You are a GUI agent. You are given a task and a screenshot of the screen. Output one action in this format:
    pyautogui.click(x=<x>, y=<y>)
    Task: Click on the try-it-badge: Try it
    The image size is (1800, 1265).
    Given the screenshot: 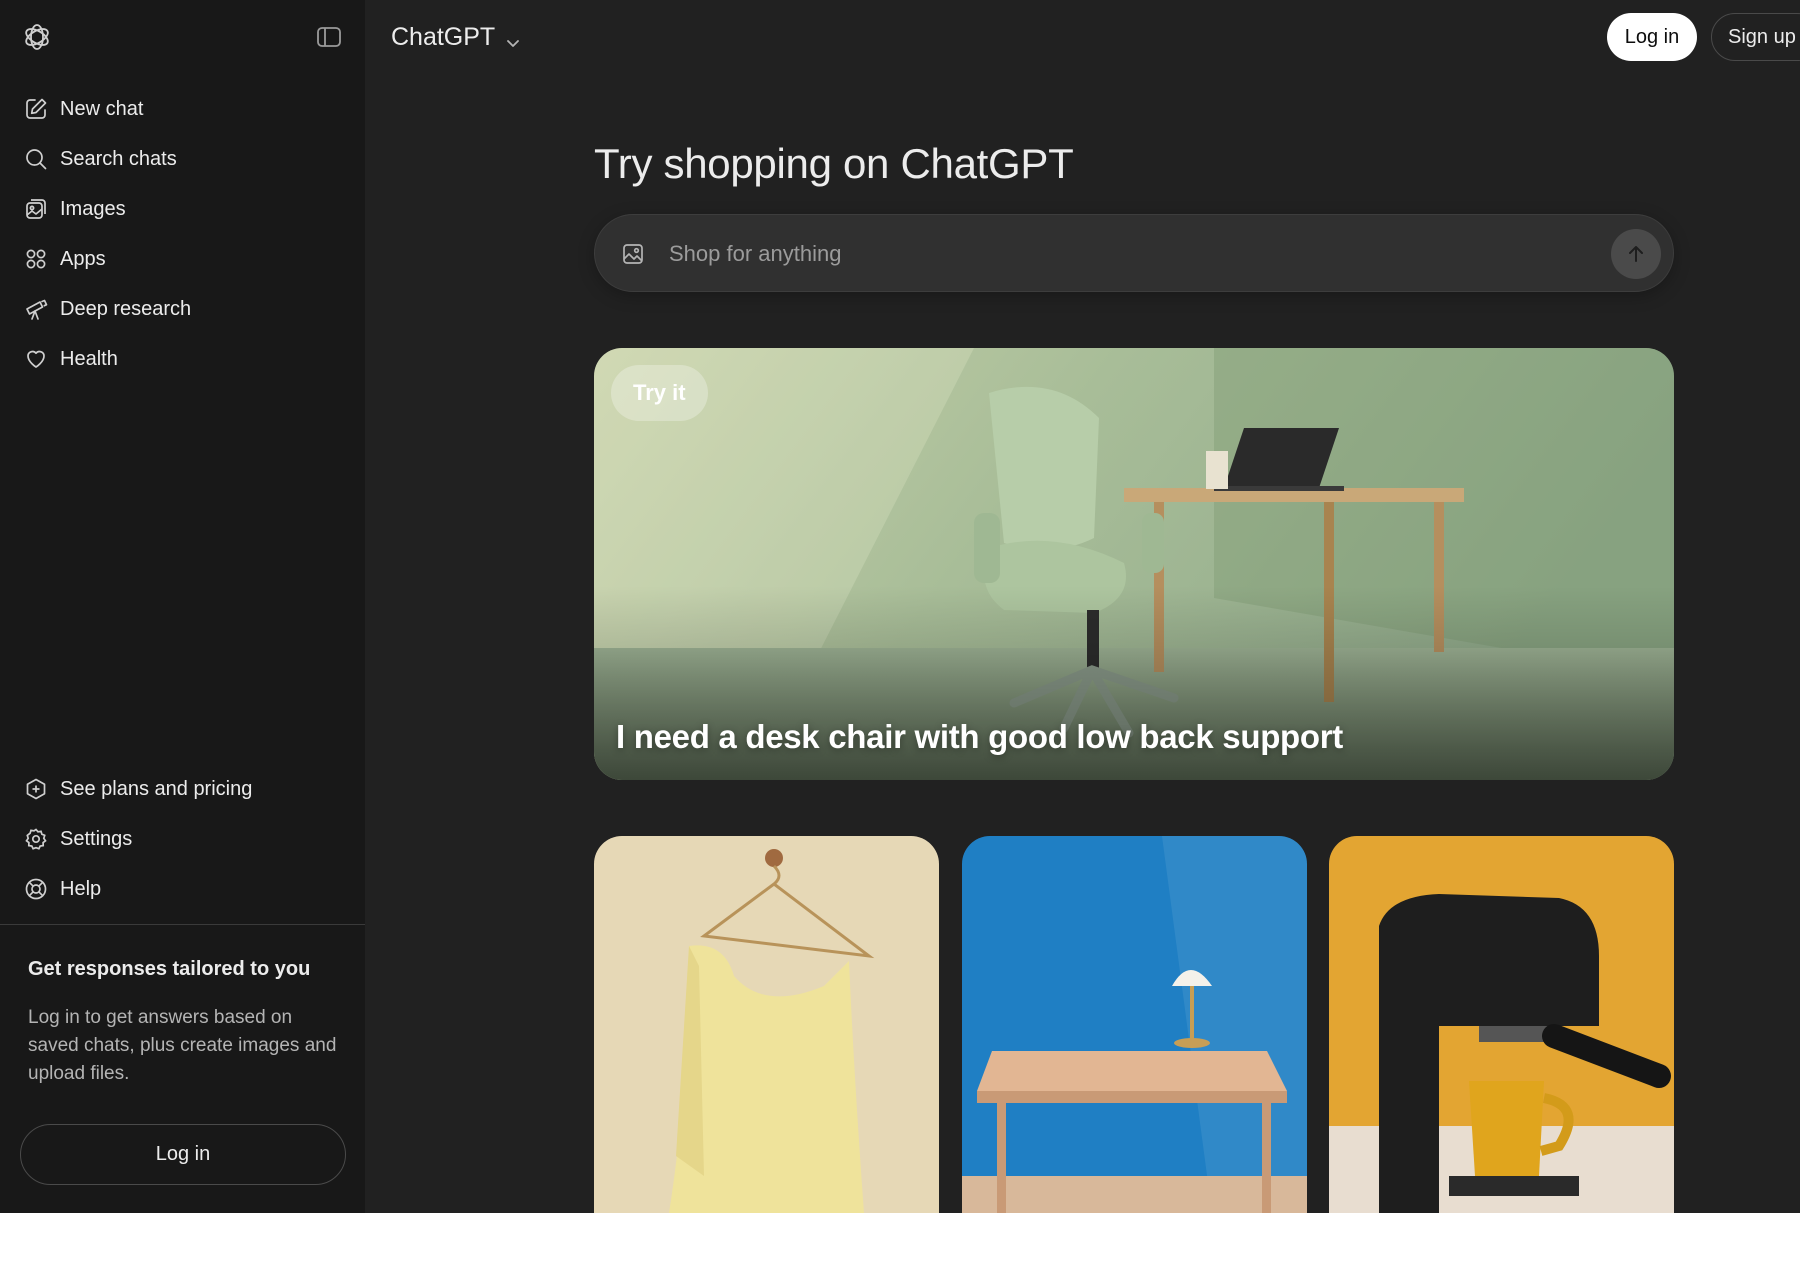 What is the action you would take?
    pyautogui.click(x=659, y=393)
    